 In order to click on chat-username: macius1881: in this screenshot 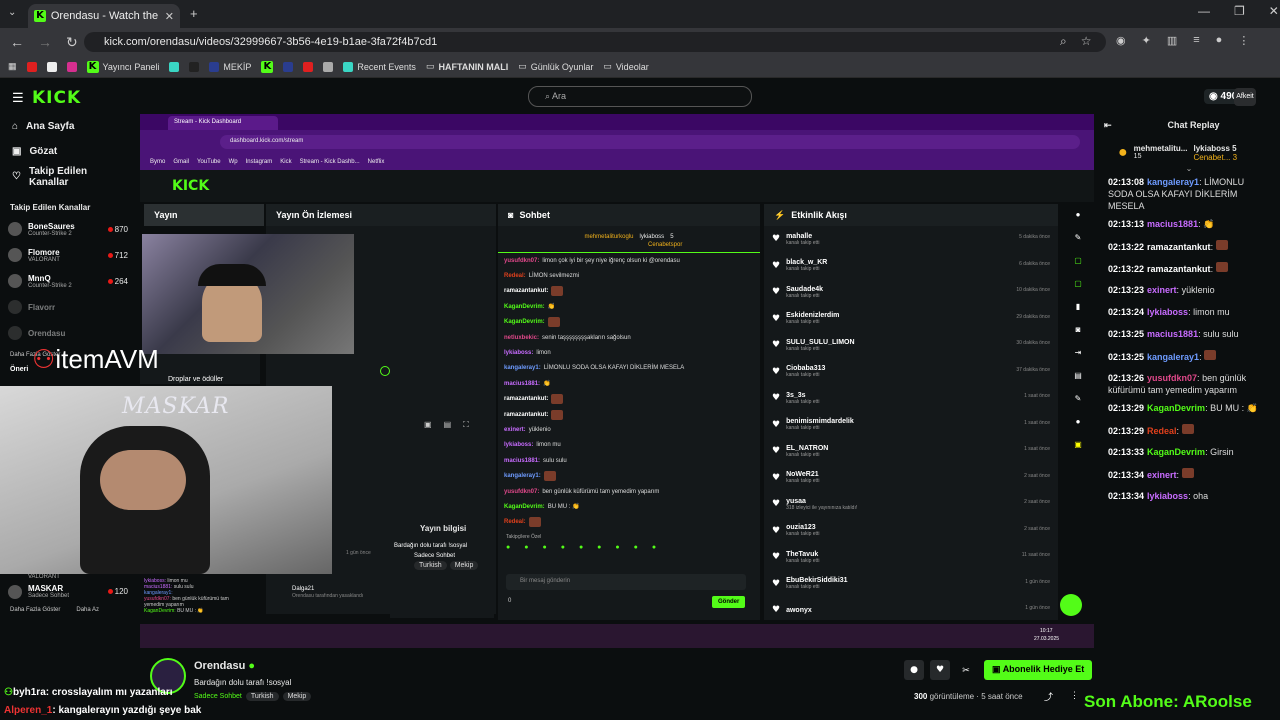, I will do `click(522, 460)`.